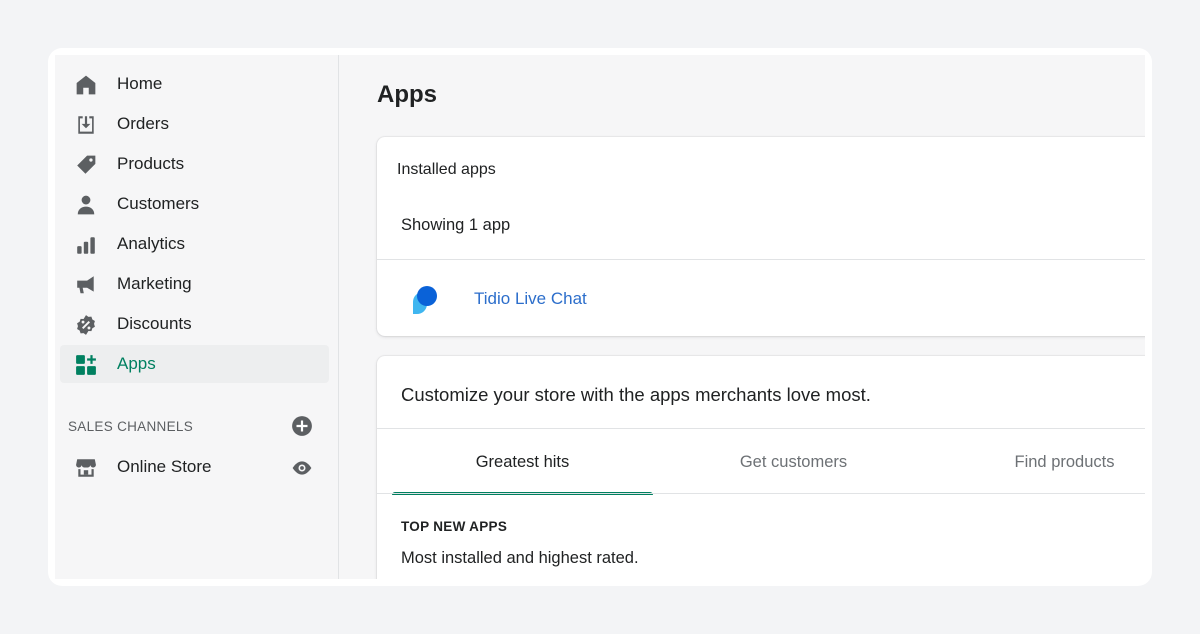 The width and height of the screenshot is (1200, 634). I want to click on sidebar-item-apps: Apps, so click(194, 364).